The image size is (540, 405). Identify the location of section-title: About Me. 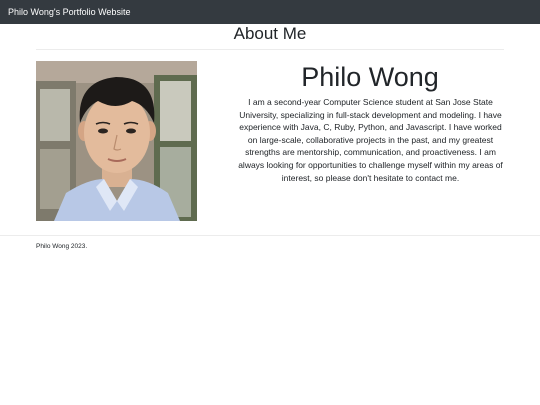
(270, 33).